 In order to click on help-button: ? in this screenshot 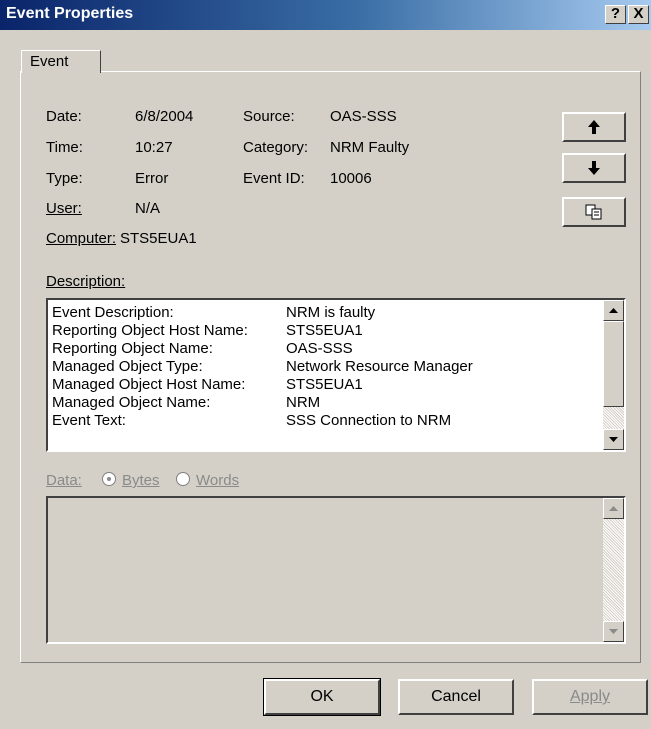, I will do `click(615, 14)`.